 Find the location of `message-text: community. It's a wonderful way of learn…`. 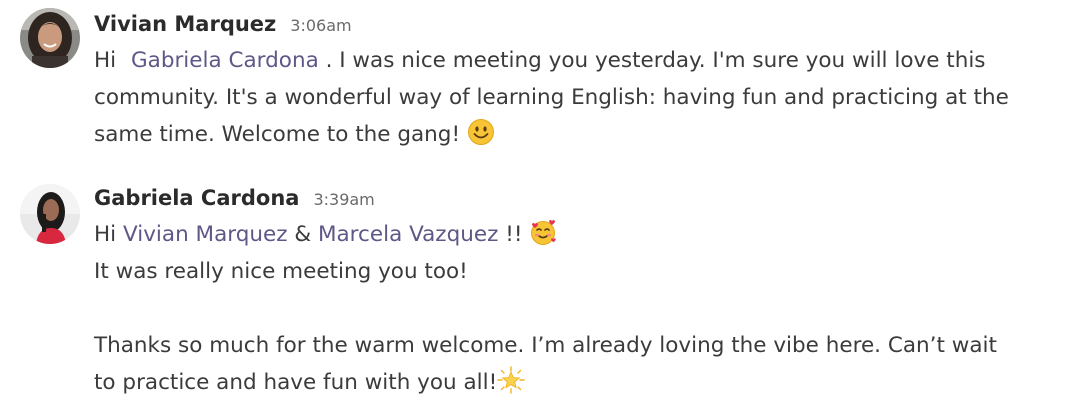

message-text: community. It's a wonderful way of learn… is located at coordinates (551, 97).